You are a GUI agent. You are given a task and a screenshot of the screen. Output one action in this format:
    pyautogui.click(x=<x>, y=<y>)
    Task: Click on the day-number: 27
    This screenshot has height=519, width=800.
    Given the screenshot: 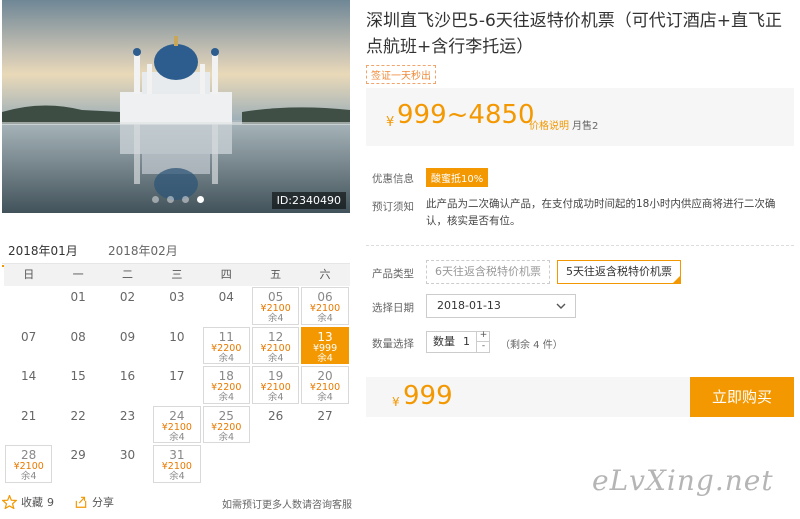 What is the action you would take?
    pyautogui.click(x=325, y=415)
    